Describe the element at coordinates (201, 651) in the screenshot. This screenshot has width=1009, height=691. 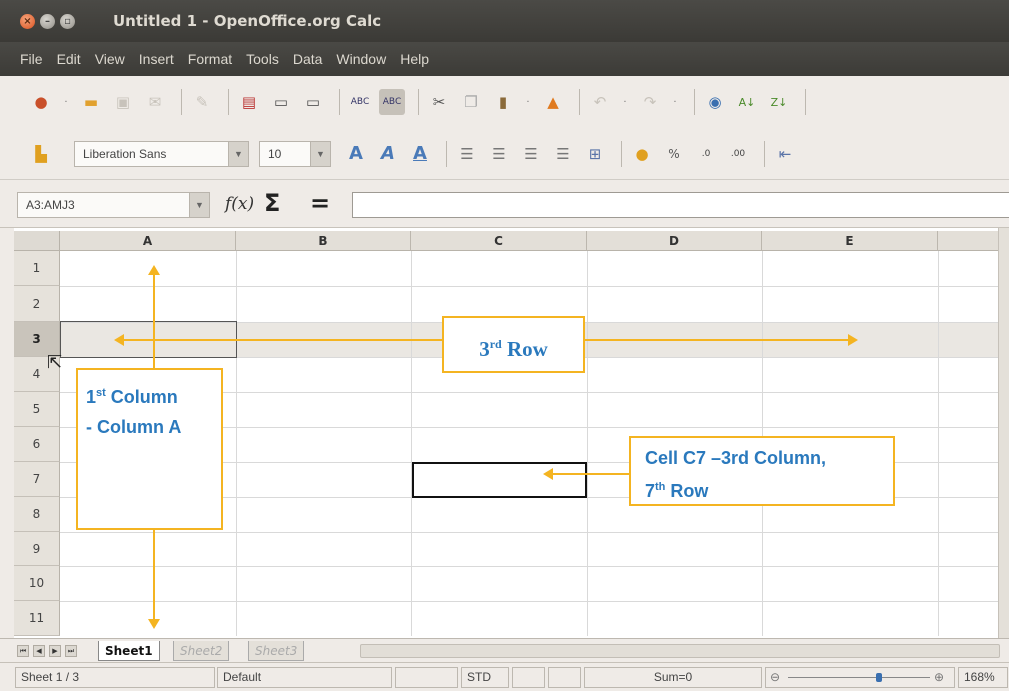
I see `tab-sheet2: Sheet2` at that location.